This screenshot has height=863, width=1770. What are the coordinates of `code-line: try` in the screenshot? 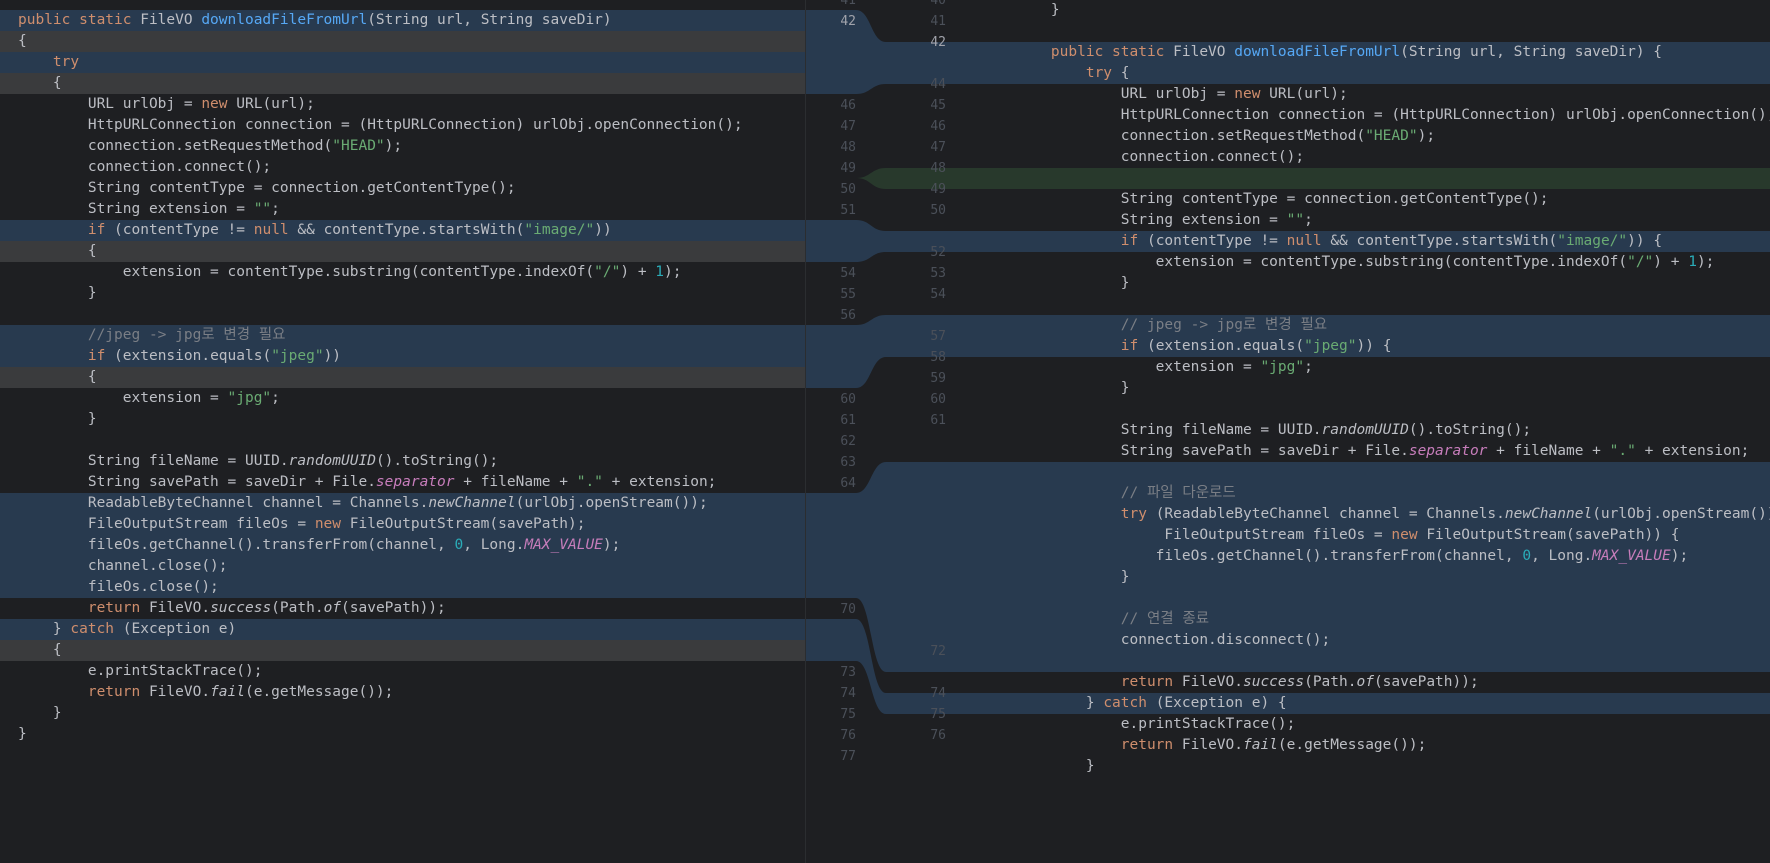 It's located at (39, 62).